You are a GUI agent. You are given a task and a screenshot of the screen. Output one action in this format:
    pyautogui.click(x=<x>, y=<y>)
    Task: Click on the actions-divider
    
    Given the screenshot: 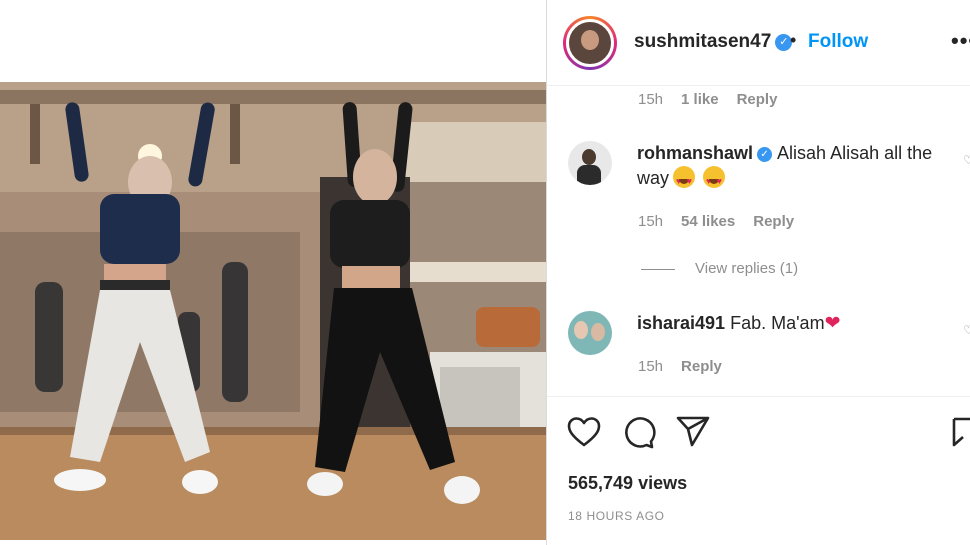 What is the action you would take?
    pyautogui.click(x=758, y=396)
    